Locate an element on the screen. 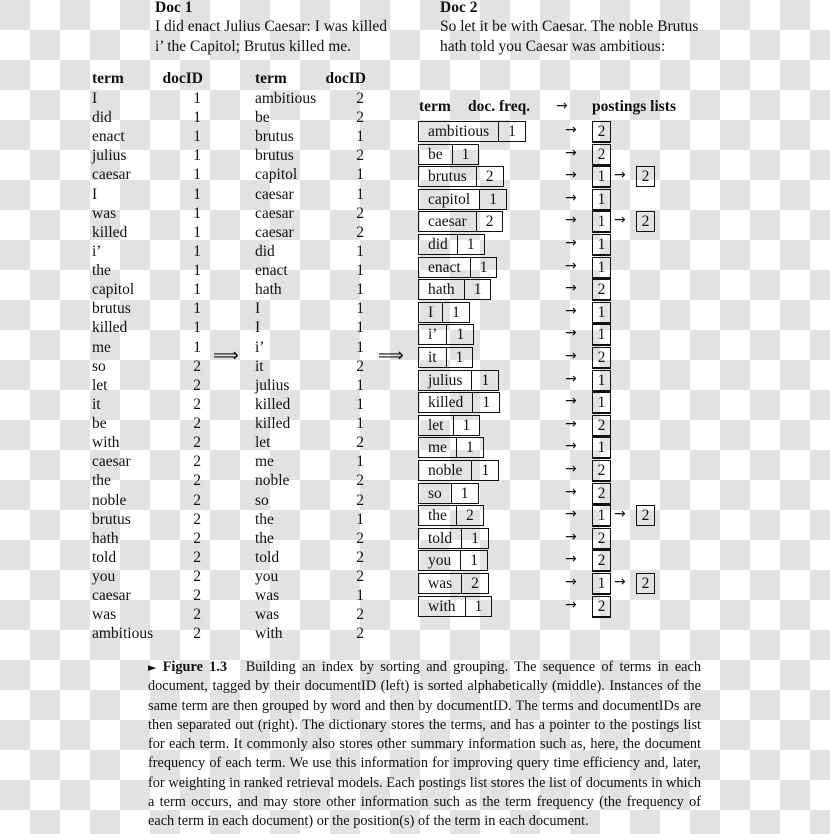 Image resolution: width=830 pixels, height=834 pixels. table-row: killed 1 is located at coordinates (146, 327).